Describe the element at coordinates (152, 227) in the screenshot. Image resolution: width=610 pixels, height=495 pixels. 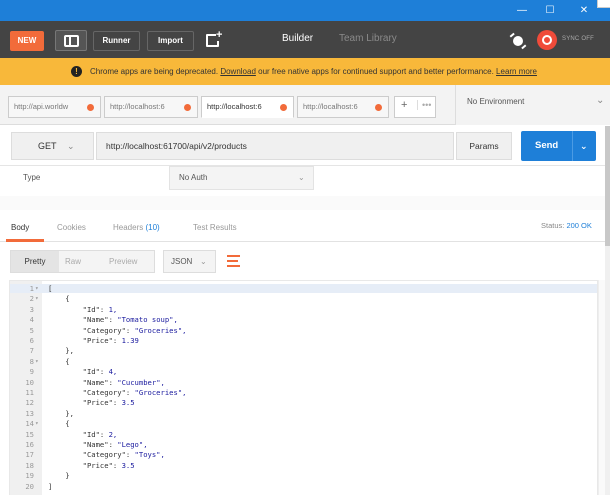
I see `headers-count: (10)` at that location.